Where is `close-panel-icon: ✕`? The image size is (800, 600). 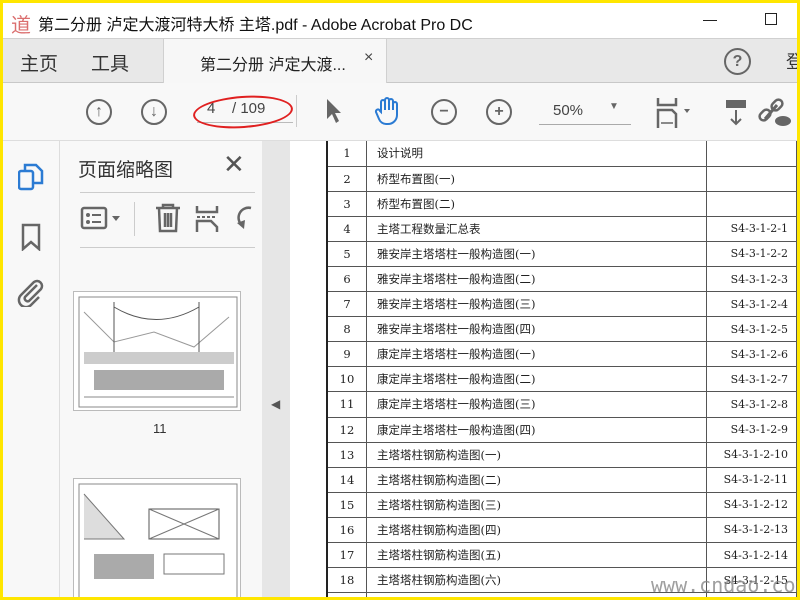 close-panel-icon: ✕ is located at coordinates (234, 164).